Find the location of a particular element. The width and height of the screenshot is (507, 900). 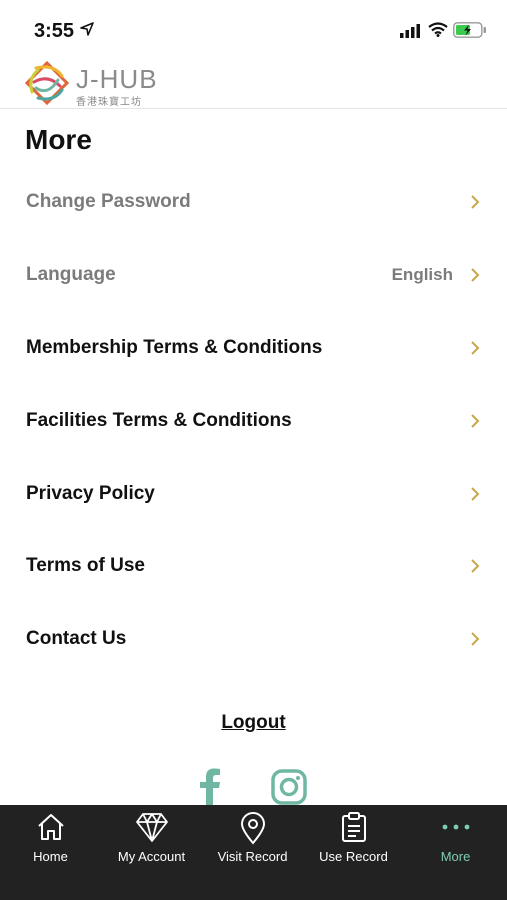

menu-item-contact-us: Contact Us is located at coordinates (253, 639).